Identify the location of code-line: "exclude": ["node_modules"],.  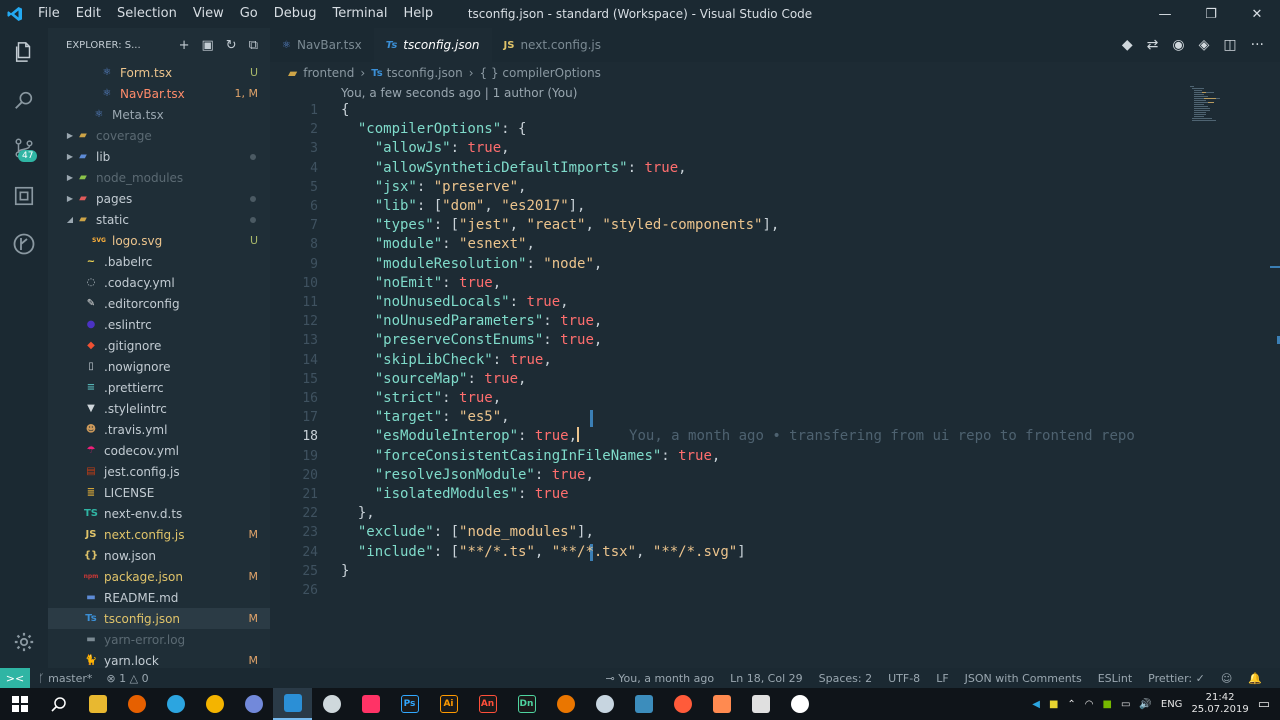
(467, 532).